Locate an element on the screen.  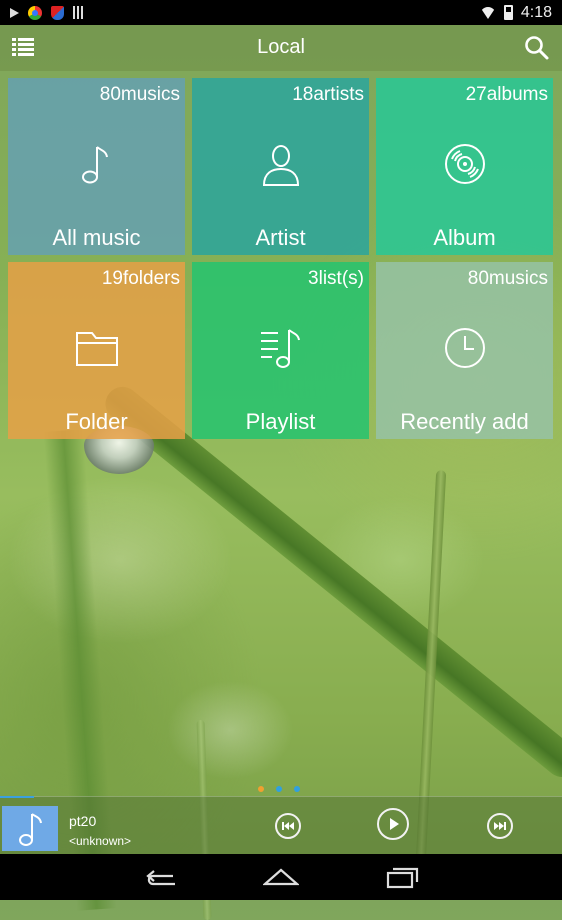
clock-icon is located at coordinates (464, 348).